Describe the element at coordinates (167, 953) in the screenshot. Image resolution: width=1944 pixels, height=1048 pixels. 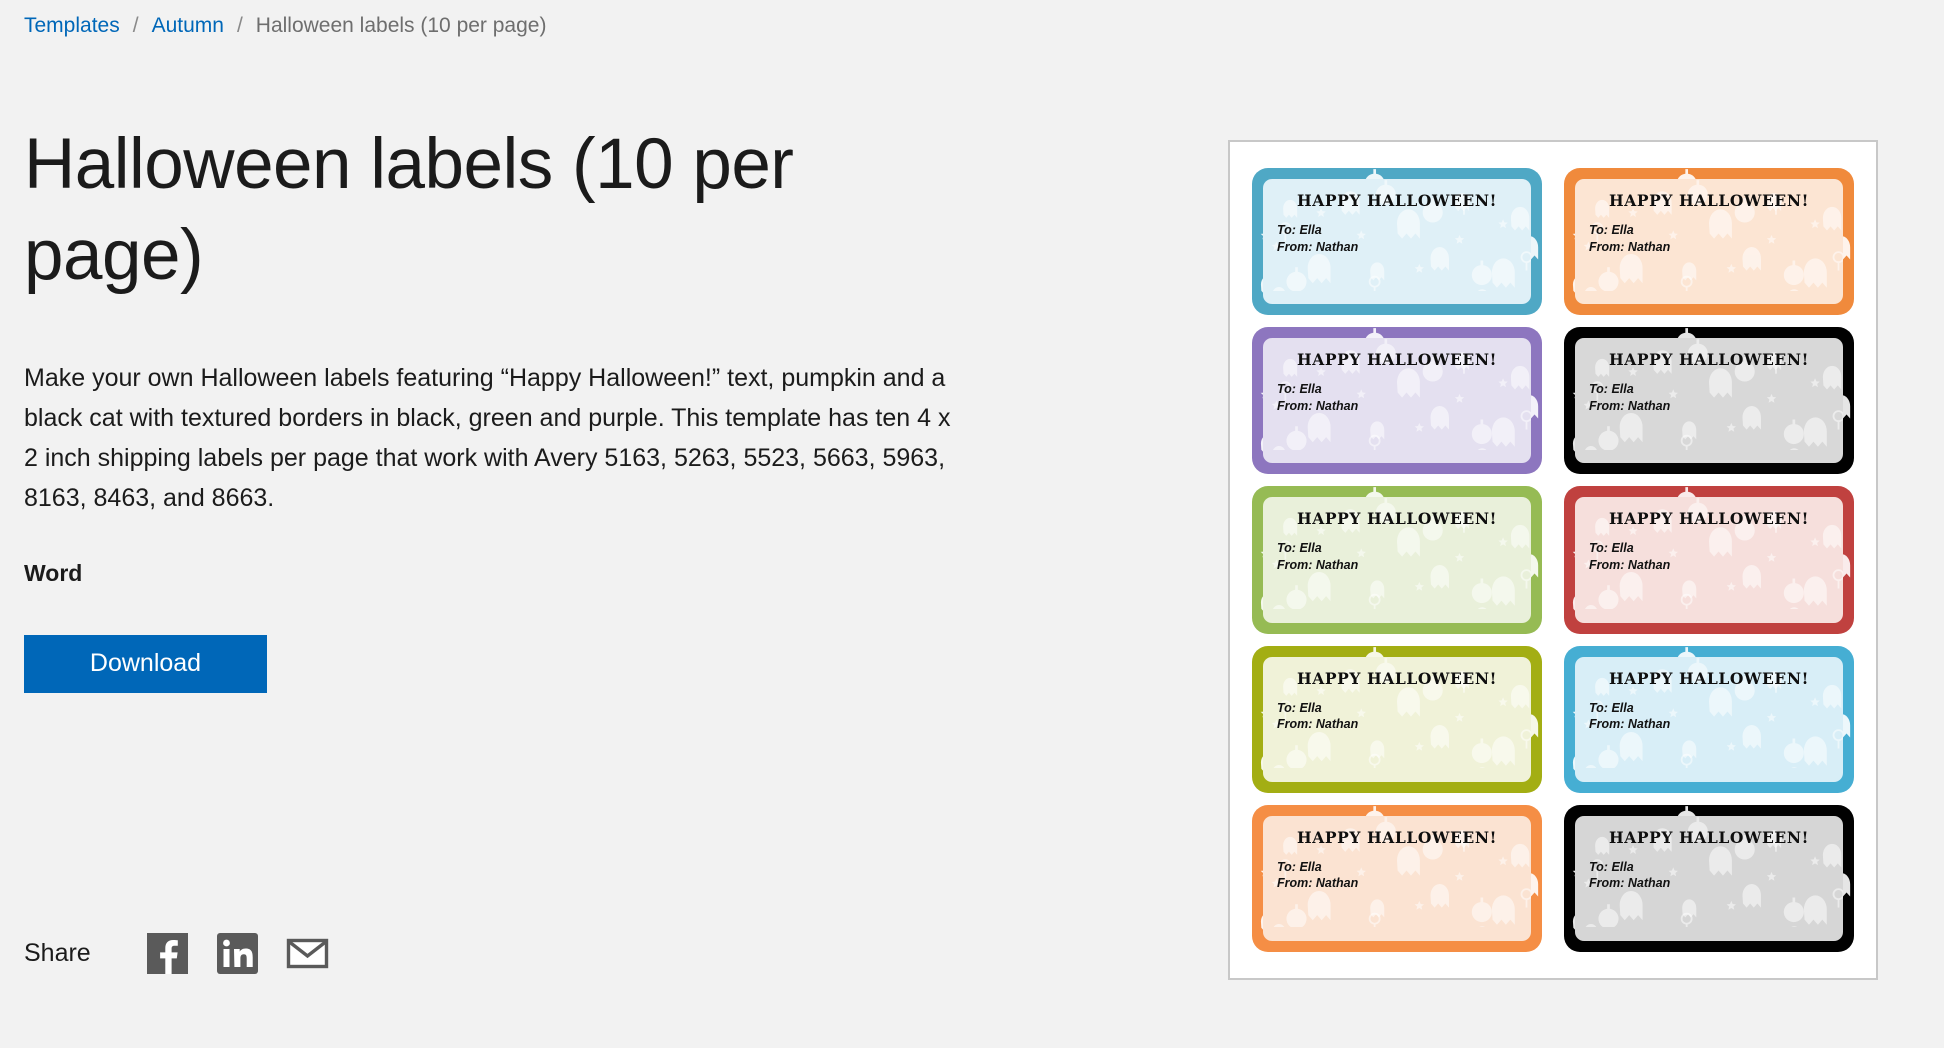
I see `facebook-icon` at that location.